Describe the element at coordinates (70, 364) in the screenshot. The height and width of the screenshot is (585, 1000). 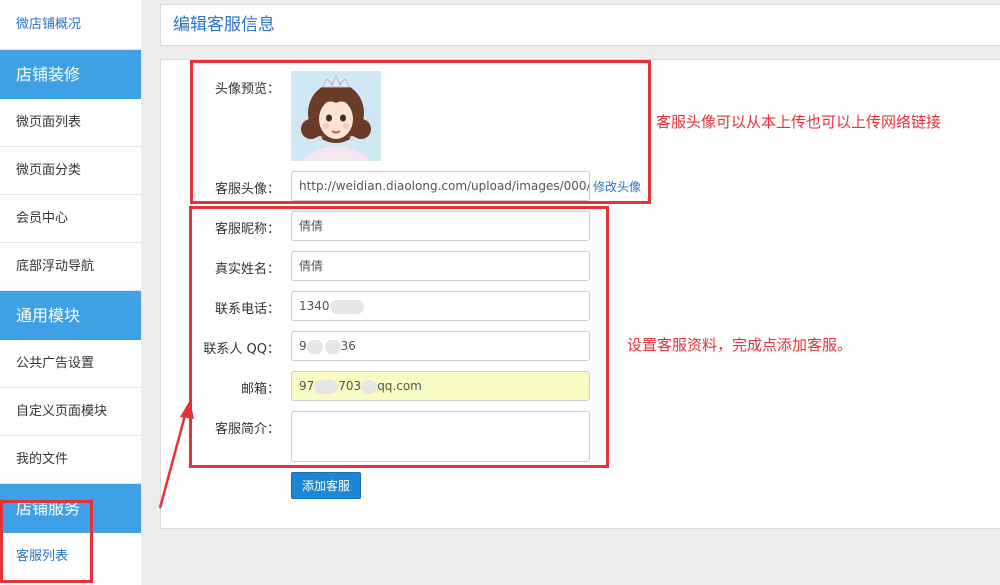
I see `sidebar-item-public-ads: 公共广告设置` at that location.